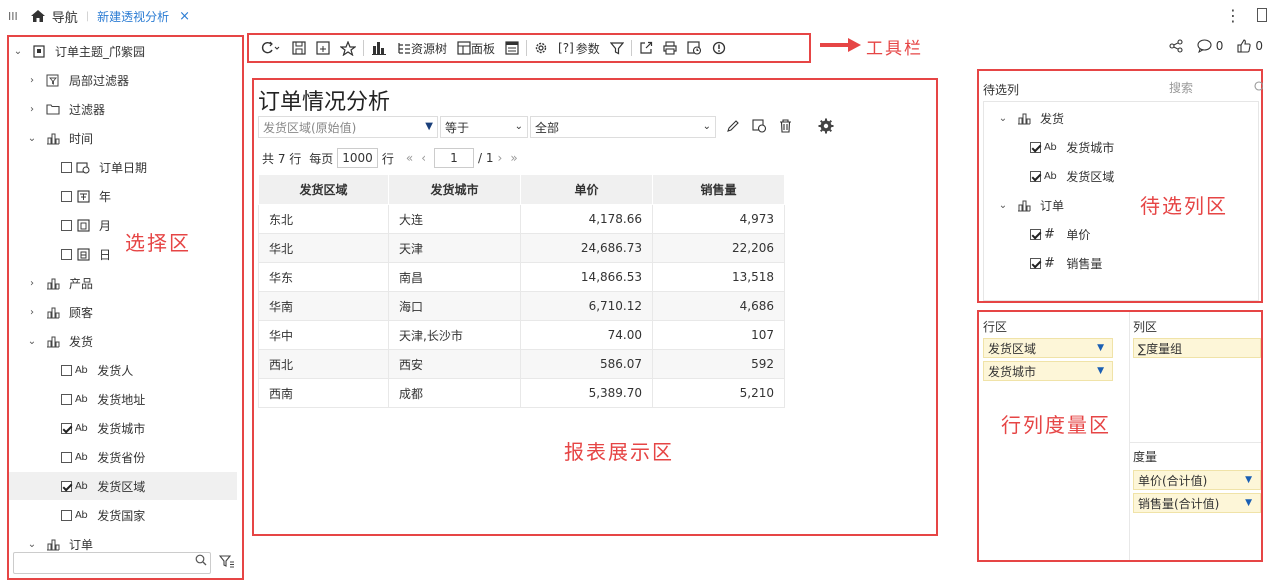 This screenshot has width=1269, height=583. What do you see at coordinates (112, 563) in the screenshot?
I see `tree-search-input` at bounding box center [112, 563].